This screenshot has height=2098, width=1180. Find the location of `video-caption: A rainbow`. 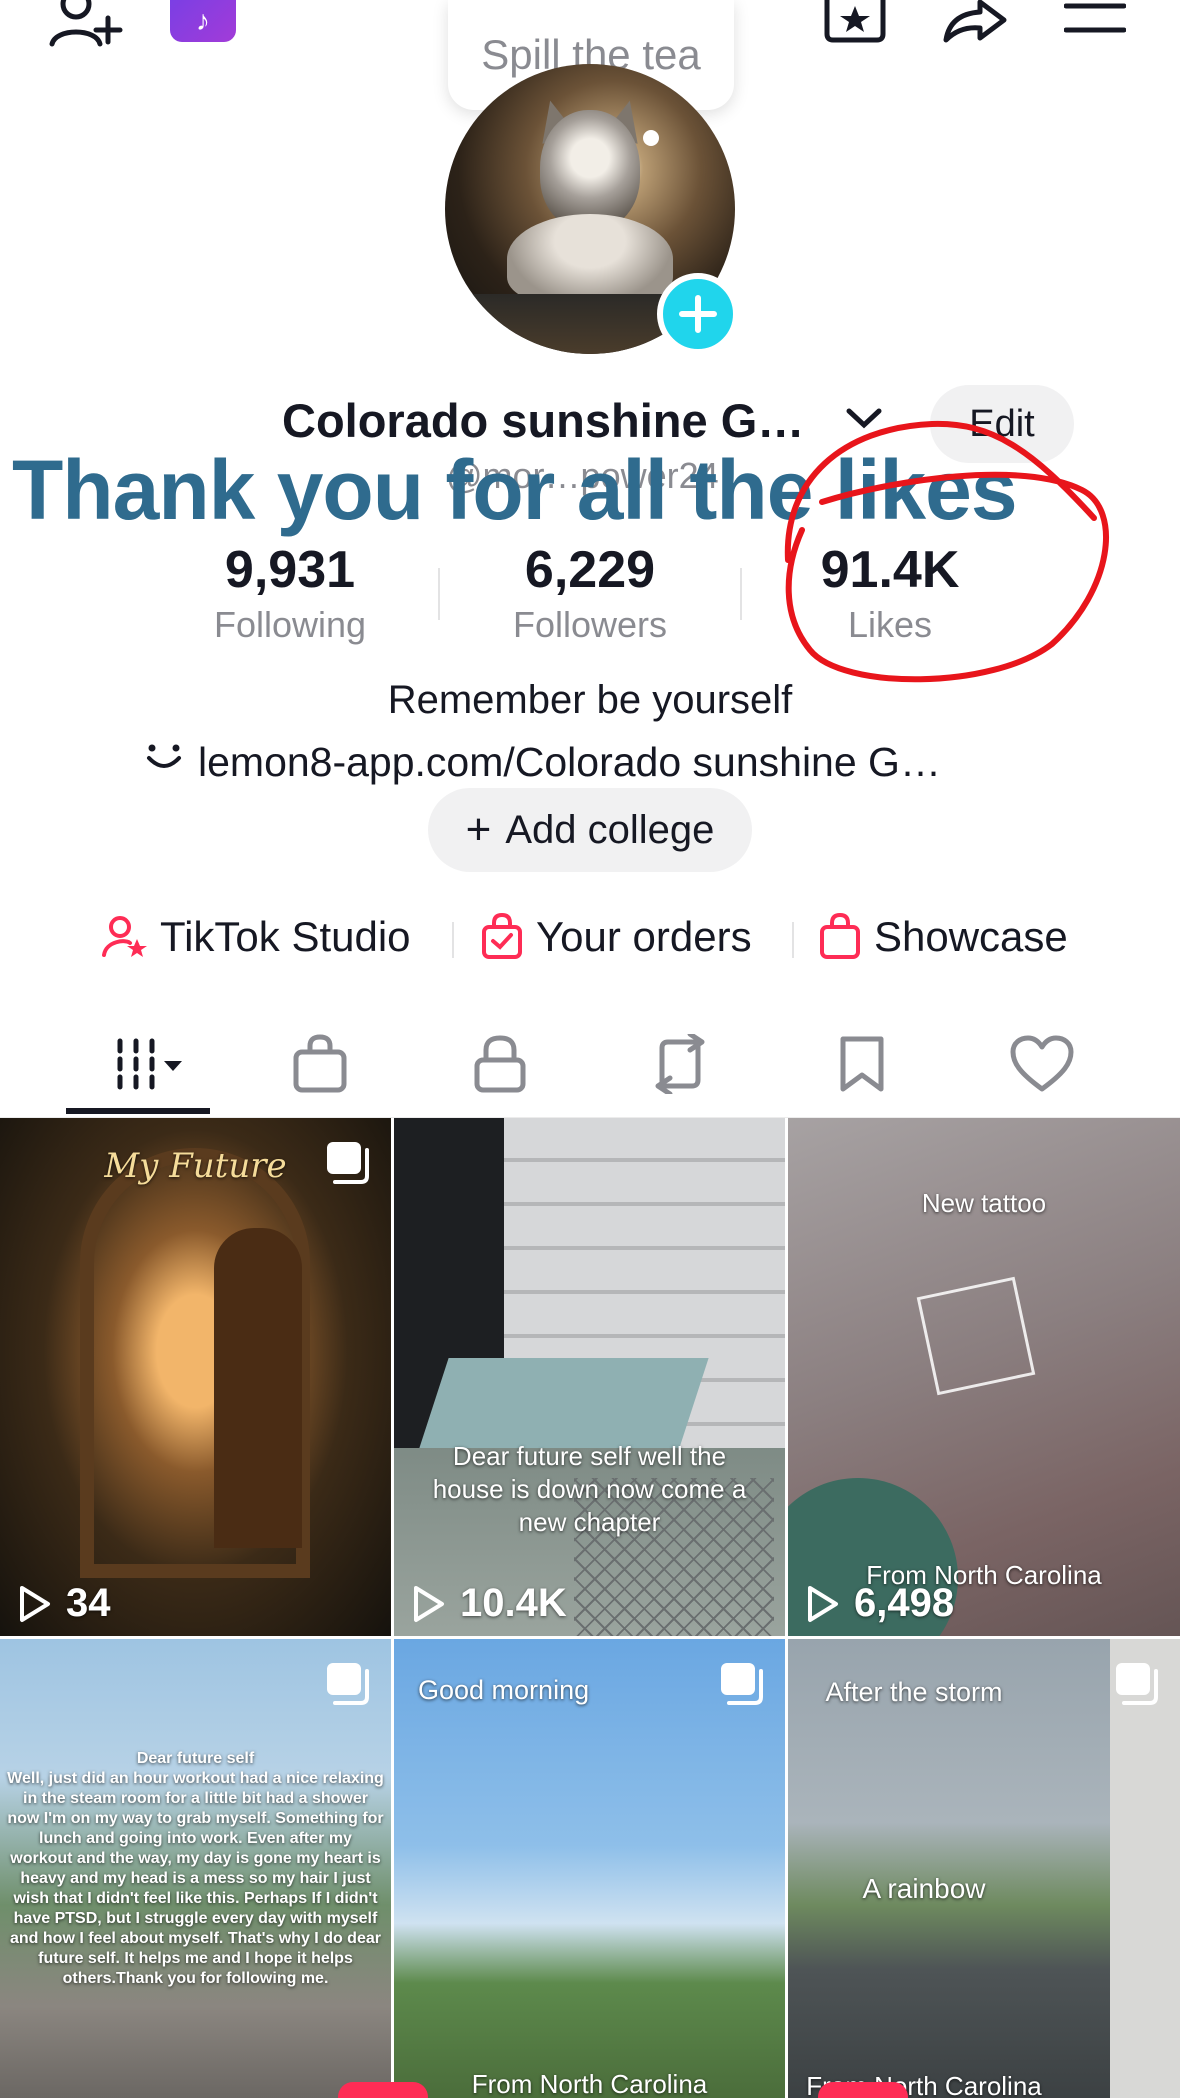

video-caption: A rainbow is located at coordinates (924, 1888).